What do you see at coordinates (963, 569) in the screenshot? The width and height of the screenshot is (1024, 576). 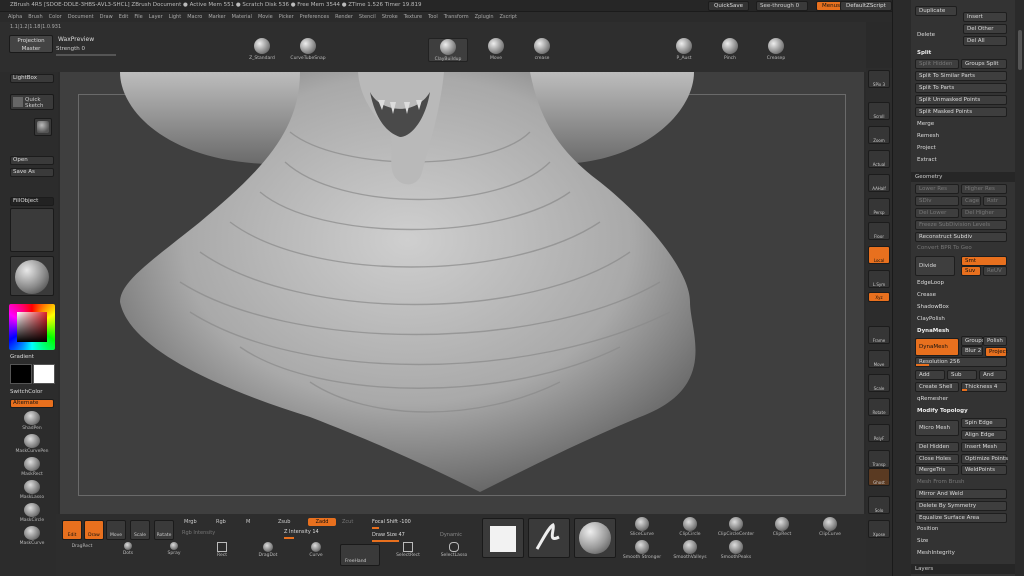 I see `layers-header: Layers` at bounding box center [963, 569].